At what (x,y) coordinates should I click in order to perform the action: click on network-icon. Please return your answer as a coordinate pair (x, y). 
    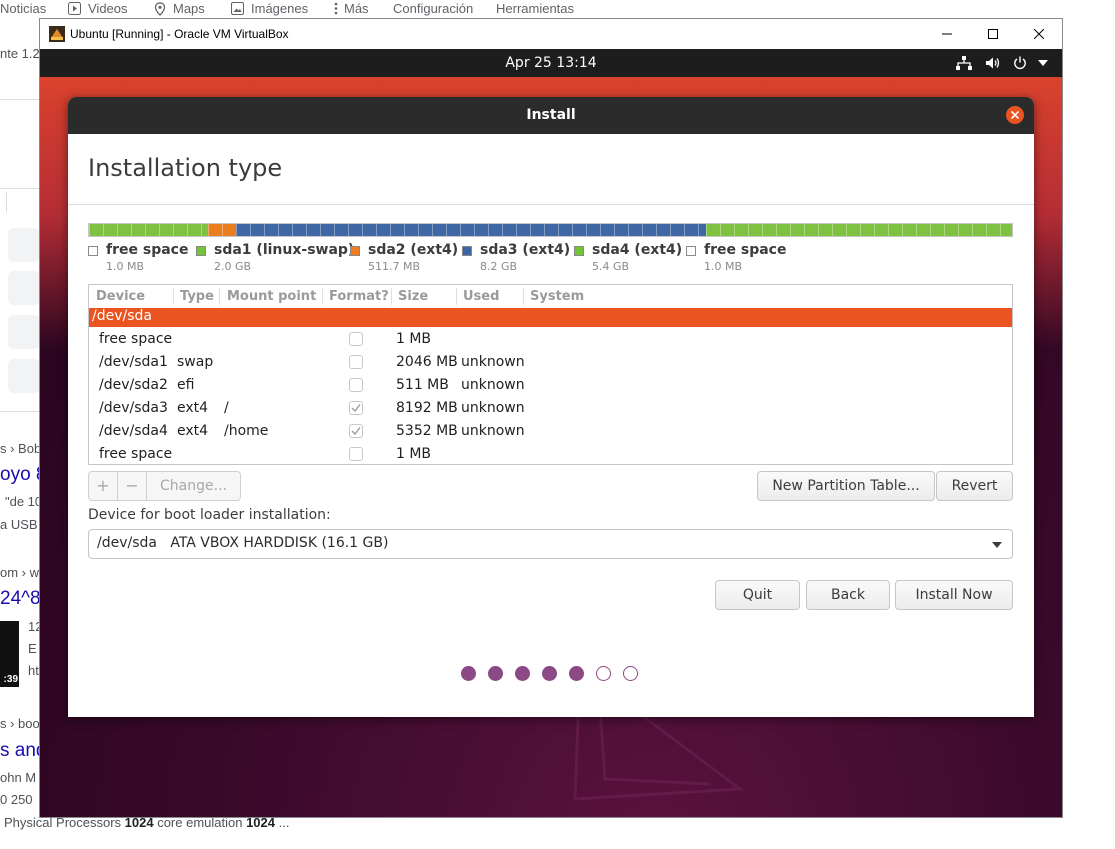
    Looking at the image, I should click on (964, 63).